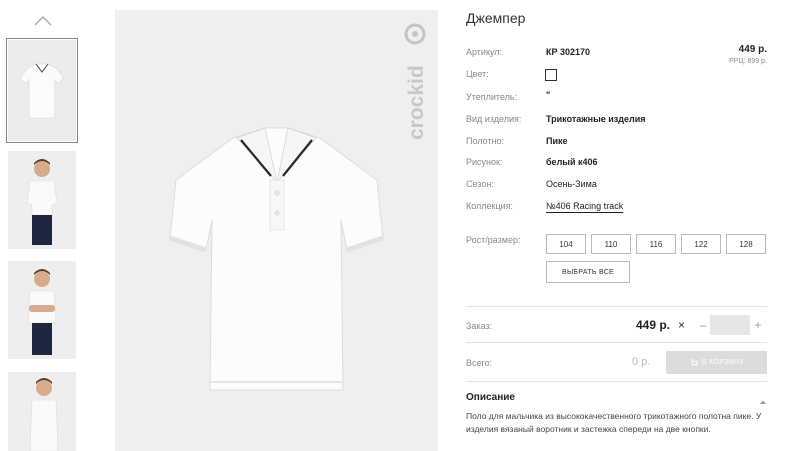  Describe the element at coordinates (494, 119) in the screenshot. I see `product-type-label: Вид изделия:` at that location.